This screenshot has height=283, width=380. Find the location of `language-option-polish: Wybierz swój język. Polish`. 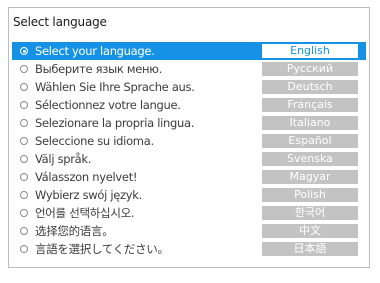

language-option-polish: Wybierz swój język. Polish is located at coordinates (189, 195).